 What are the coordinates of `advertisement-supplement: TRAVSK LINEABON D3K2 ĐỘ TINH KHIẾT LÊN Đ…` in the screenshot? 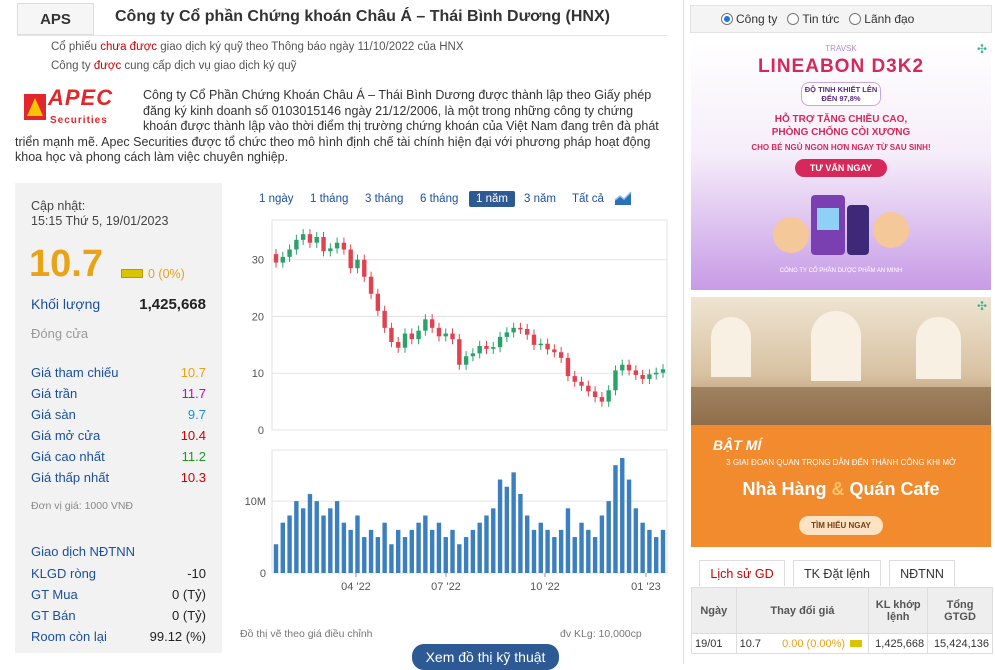 It's located at (841, 165).